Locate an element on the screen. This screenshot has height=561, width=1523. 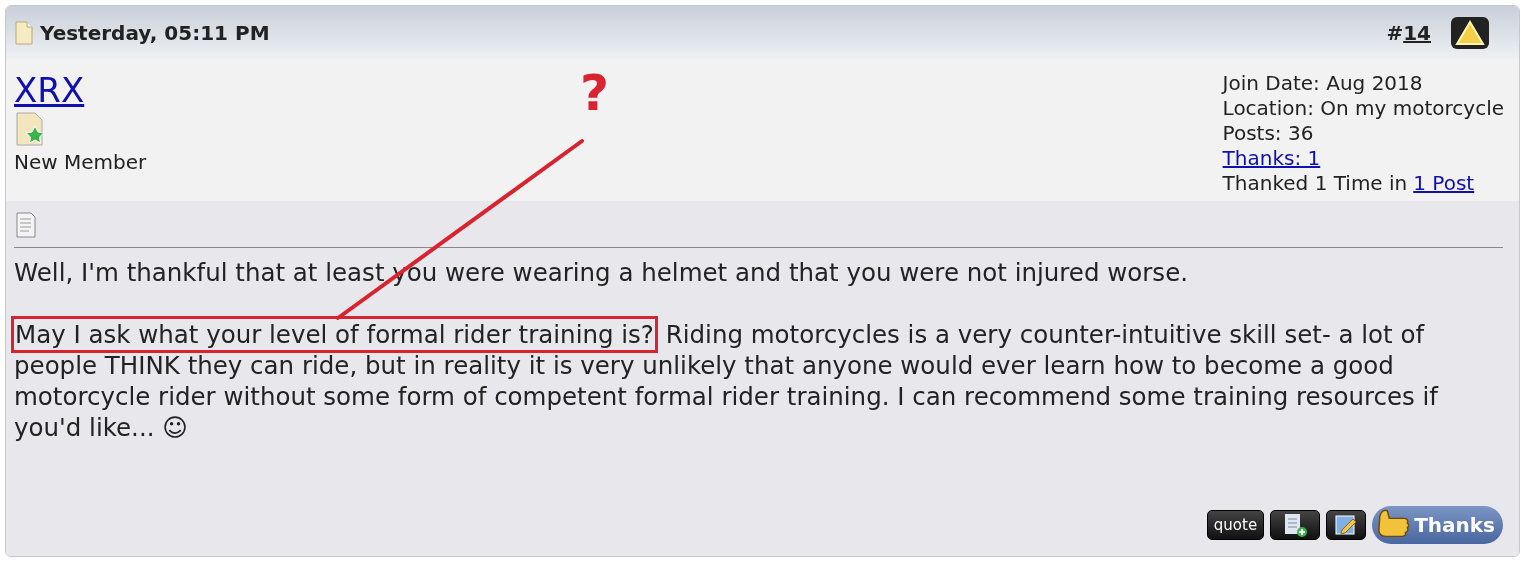
username-link: XRX is located at coordinates (49, 90).